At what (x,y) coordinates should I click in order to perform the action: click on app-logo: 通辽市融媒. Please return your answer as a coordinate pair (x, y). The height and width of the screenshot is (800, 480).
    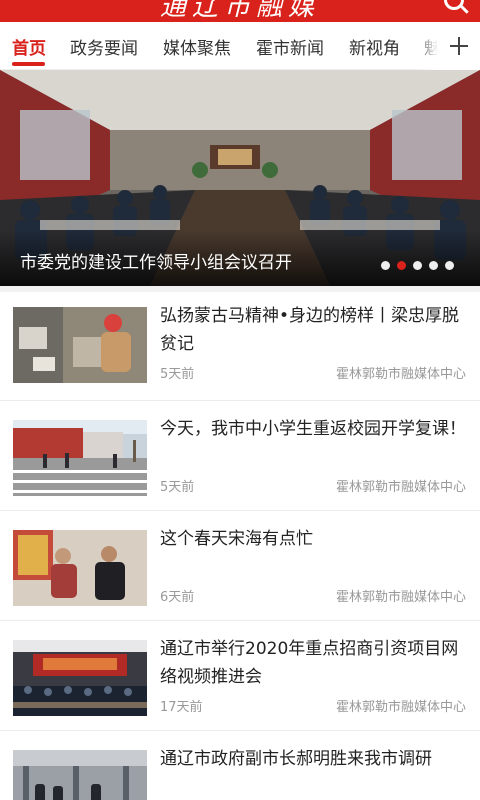
    Looking at the image, I should click on (239, 11).